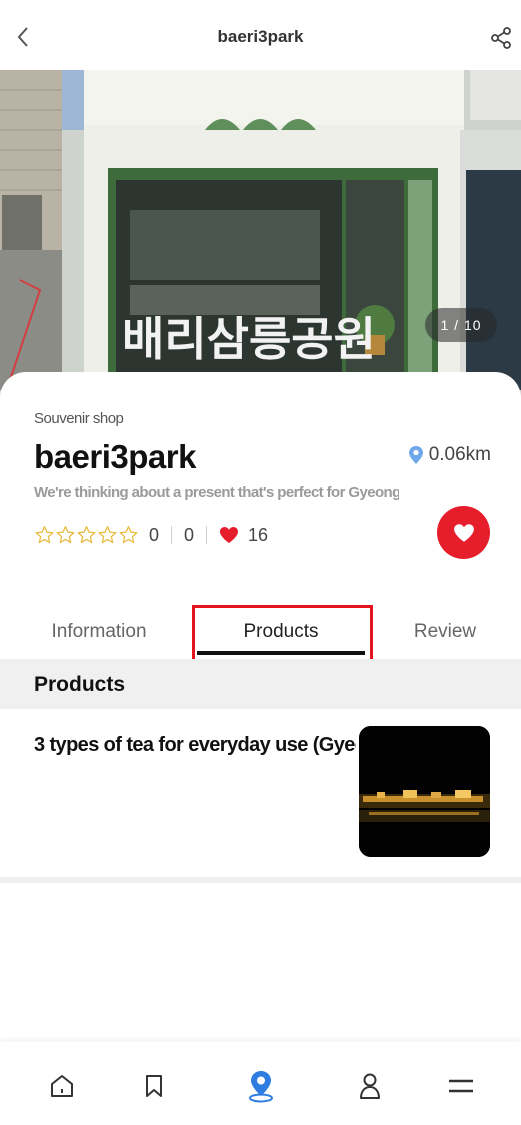 This screenshot has height=1125, width=521. What do you see at coordinates (80, 684) in the screenshot?
I see `section-title: Products` at bounding box center [80, 684].